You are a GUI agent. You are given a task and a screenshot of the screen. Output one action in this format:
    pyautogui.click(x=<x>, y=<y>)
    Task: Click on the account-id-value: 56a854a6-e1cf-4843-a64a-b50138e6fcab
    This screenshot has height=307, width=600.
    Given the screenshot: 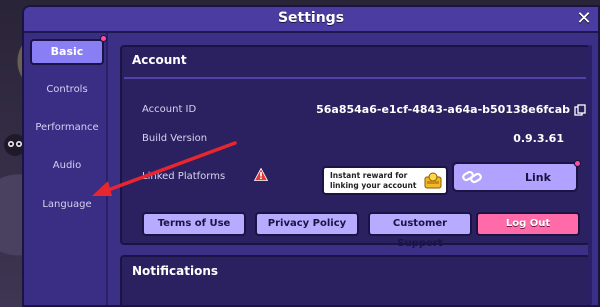 What is the action you would take?
    pyautogui.click(x=443, y=109)
    